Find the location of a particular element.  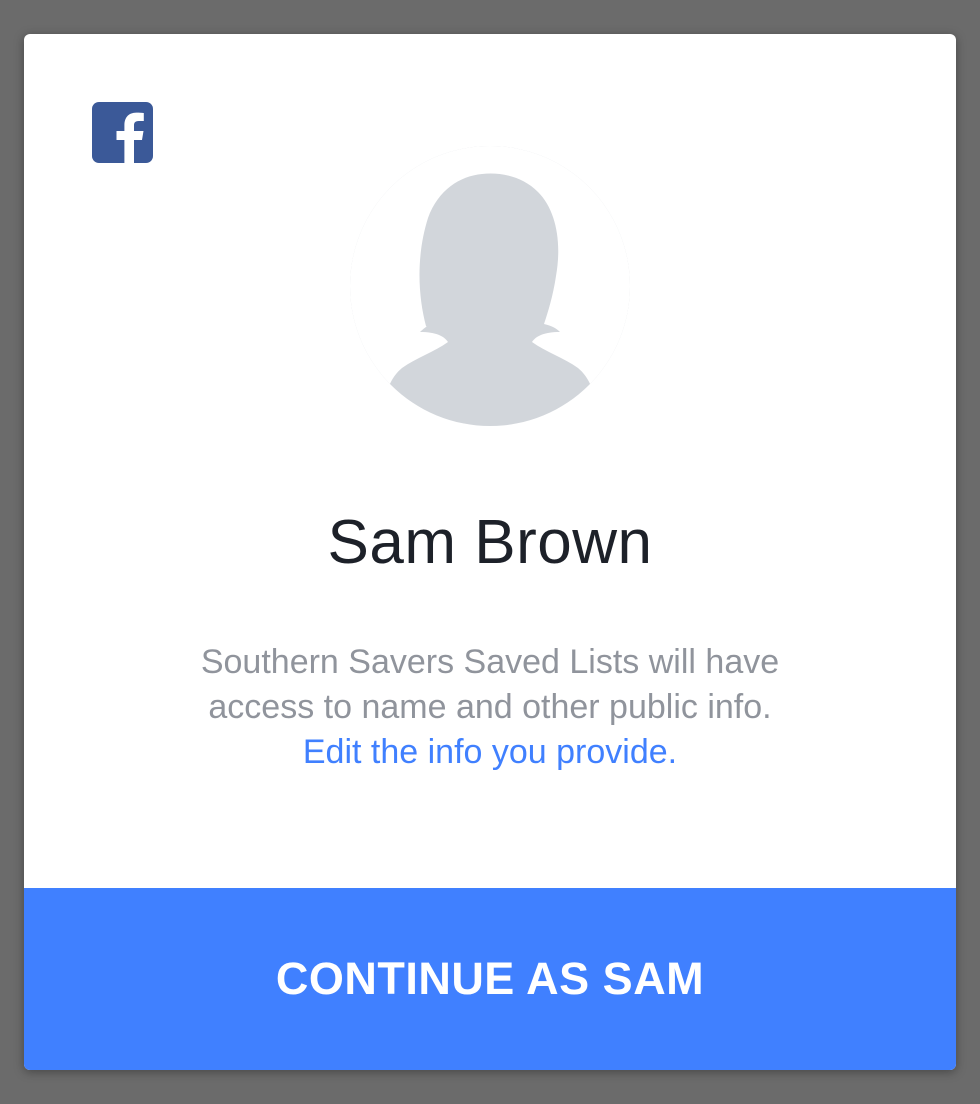

profile-avatar is located at coordinates (490, 286).